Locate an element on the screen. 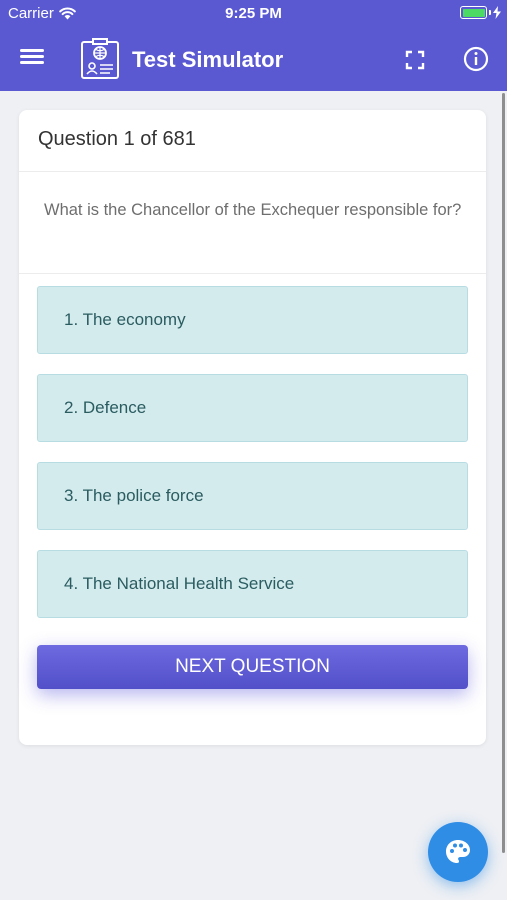 The width and height of the screenshot is (507, 900). palette-icon is located at coordinates (458, 851).